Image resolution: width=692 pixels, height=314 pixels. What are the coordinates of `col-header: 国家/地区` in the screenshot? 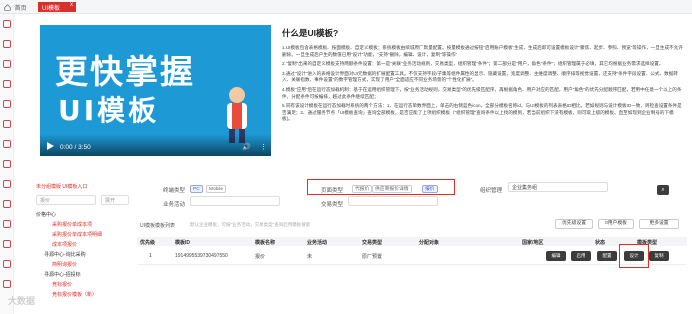 It's located at (533, 243).